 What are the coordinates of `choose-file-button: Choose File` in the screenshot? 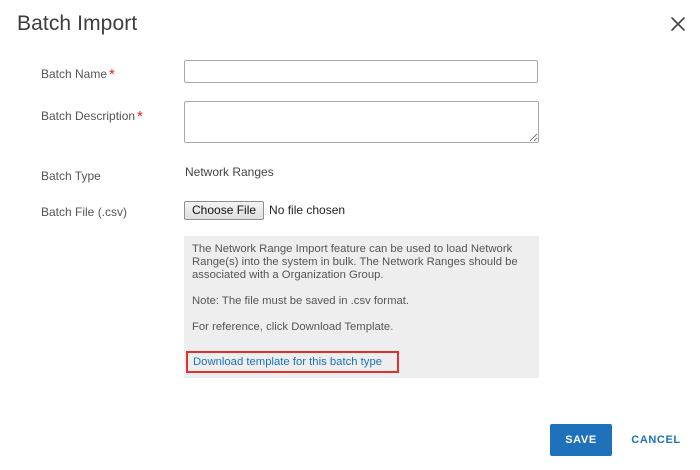 It's located at (224, 210).